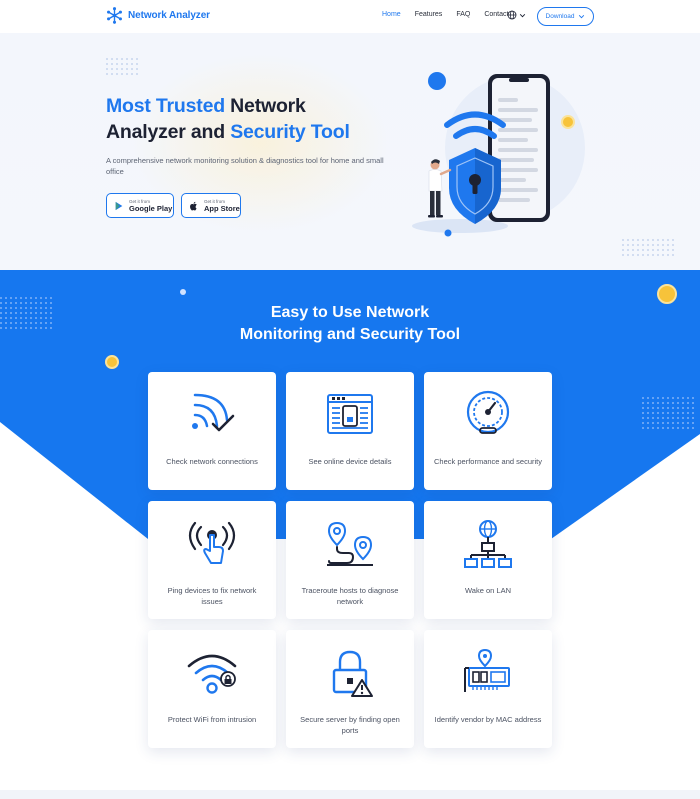  I want to click on hero-illustration, so click(498, 154).